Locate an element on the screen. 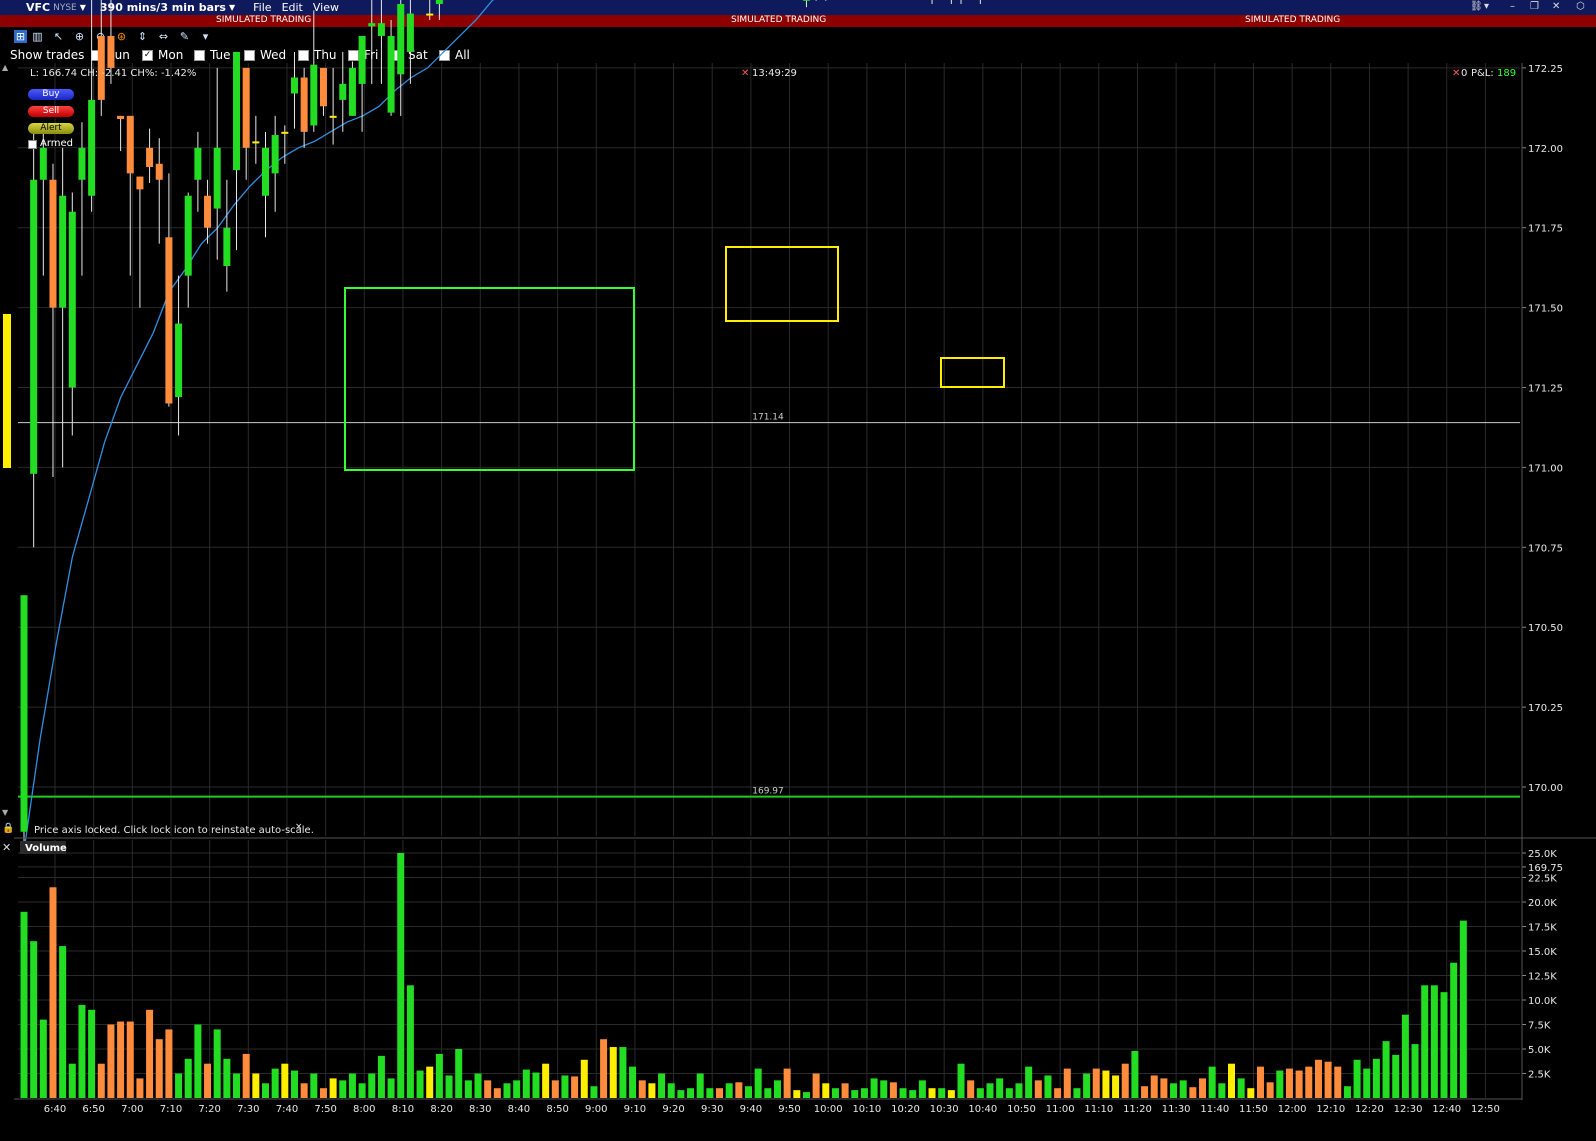  close-icon: × is located at coordinates (299, 827).